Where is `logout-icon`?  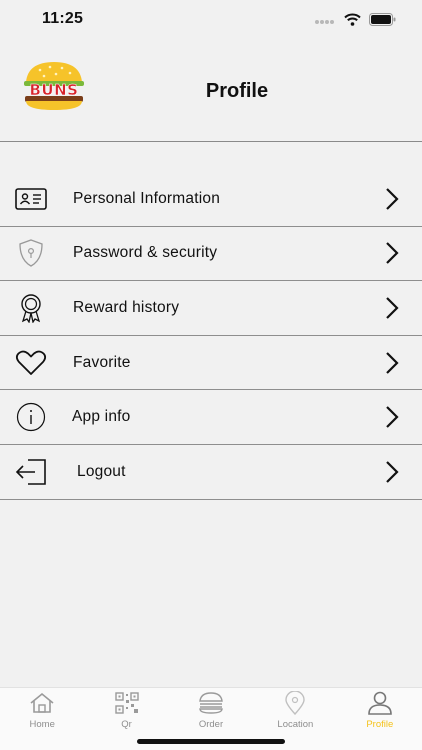 logout-icon is located at coordinates (31, 472).